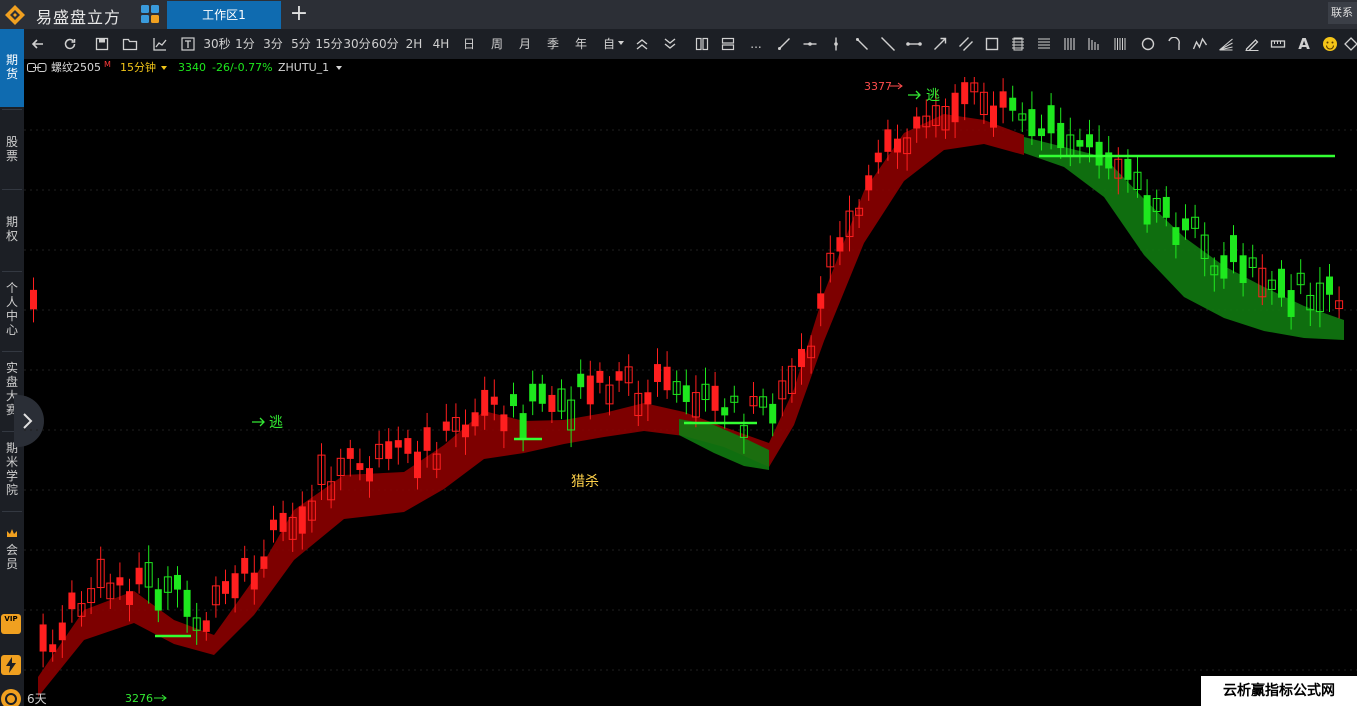 This screenshot has height=706, width=1357. I want to click on arrow-tool, so click(940, 44).